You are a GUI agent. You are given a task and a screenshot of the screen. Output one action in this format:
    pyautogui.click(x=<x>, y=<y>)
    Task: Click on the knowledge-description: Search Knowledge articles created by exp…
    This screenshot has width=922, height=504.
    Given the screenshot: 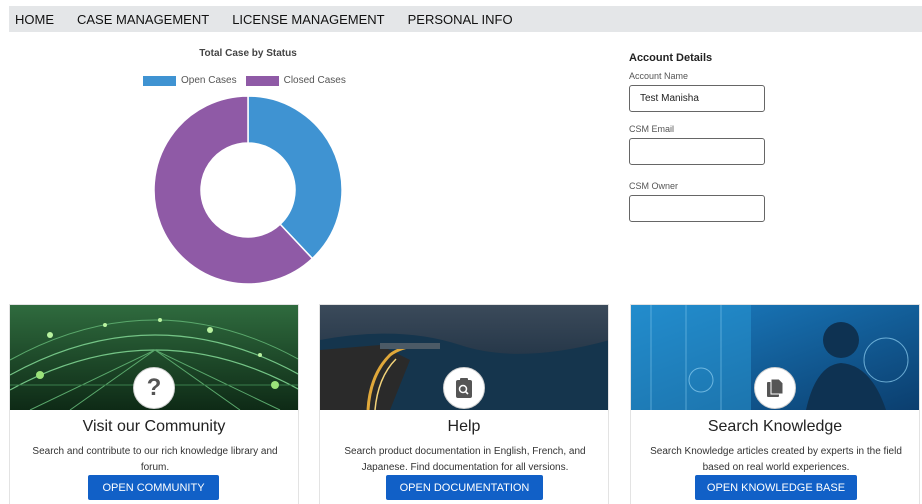 What is the action you would take?
    pyautogui.click(x=776, y=459)
    